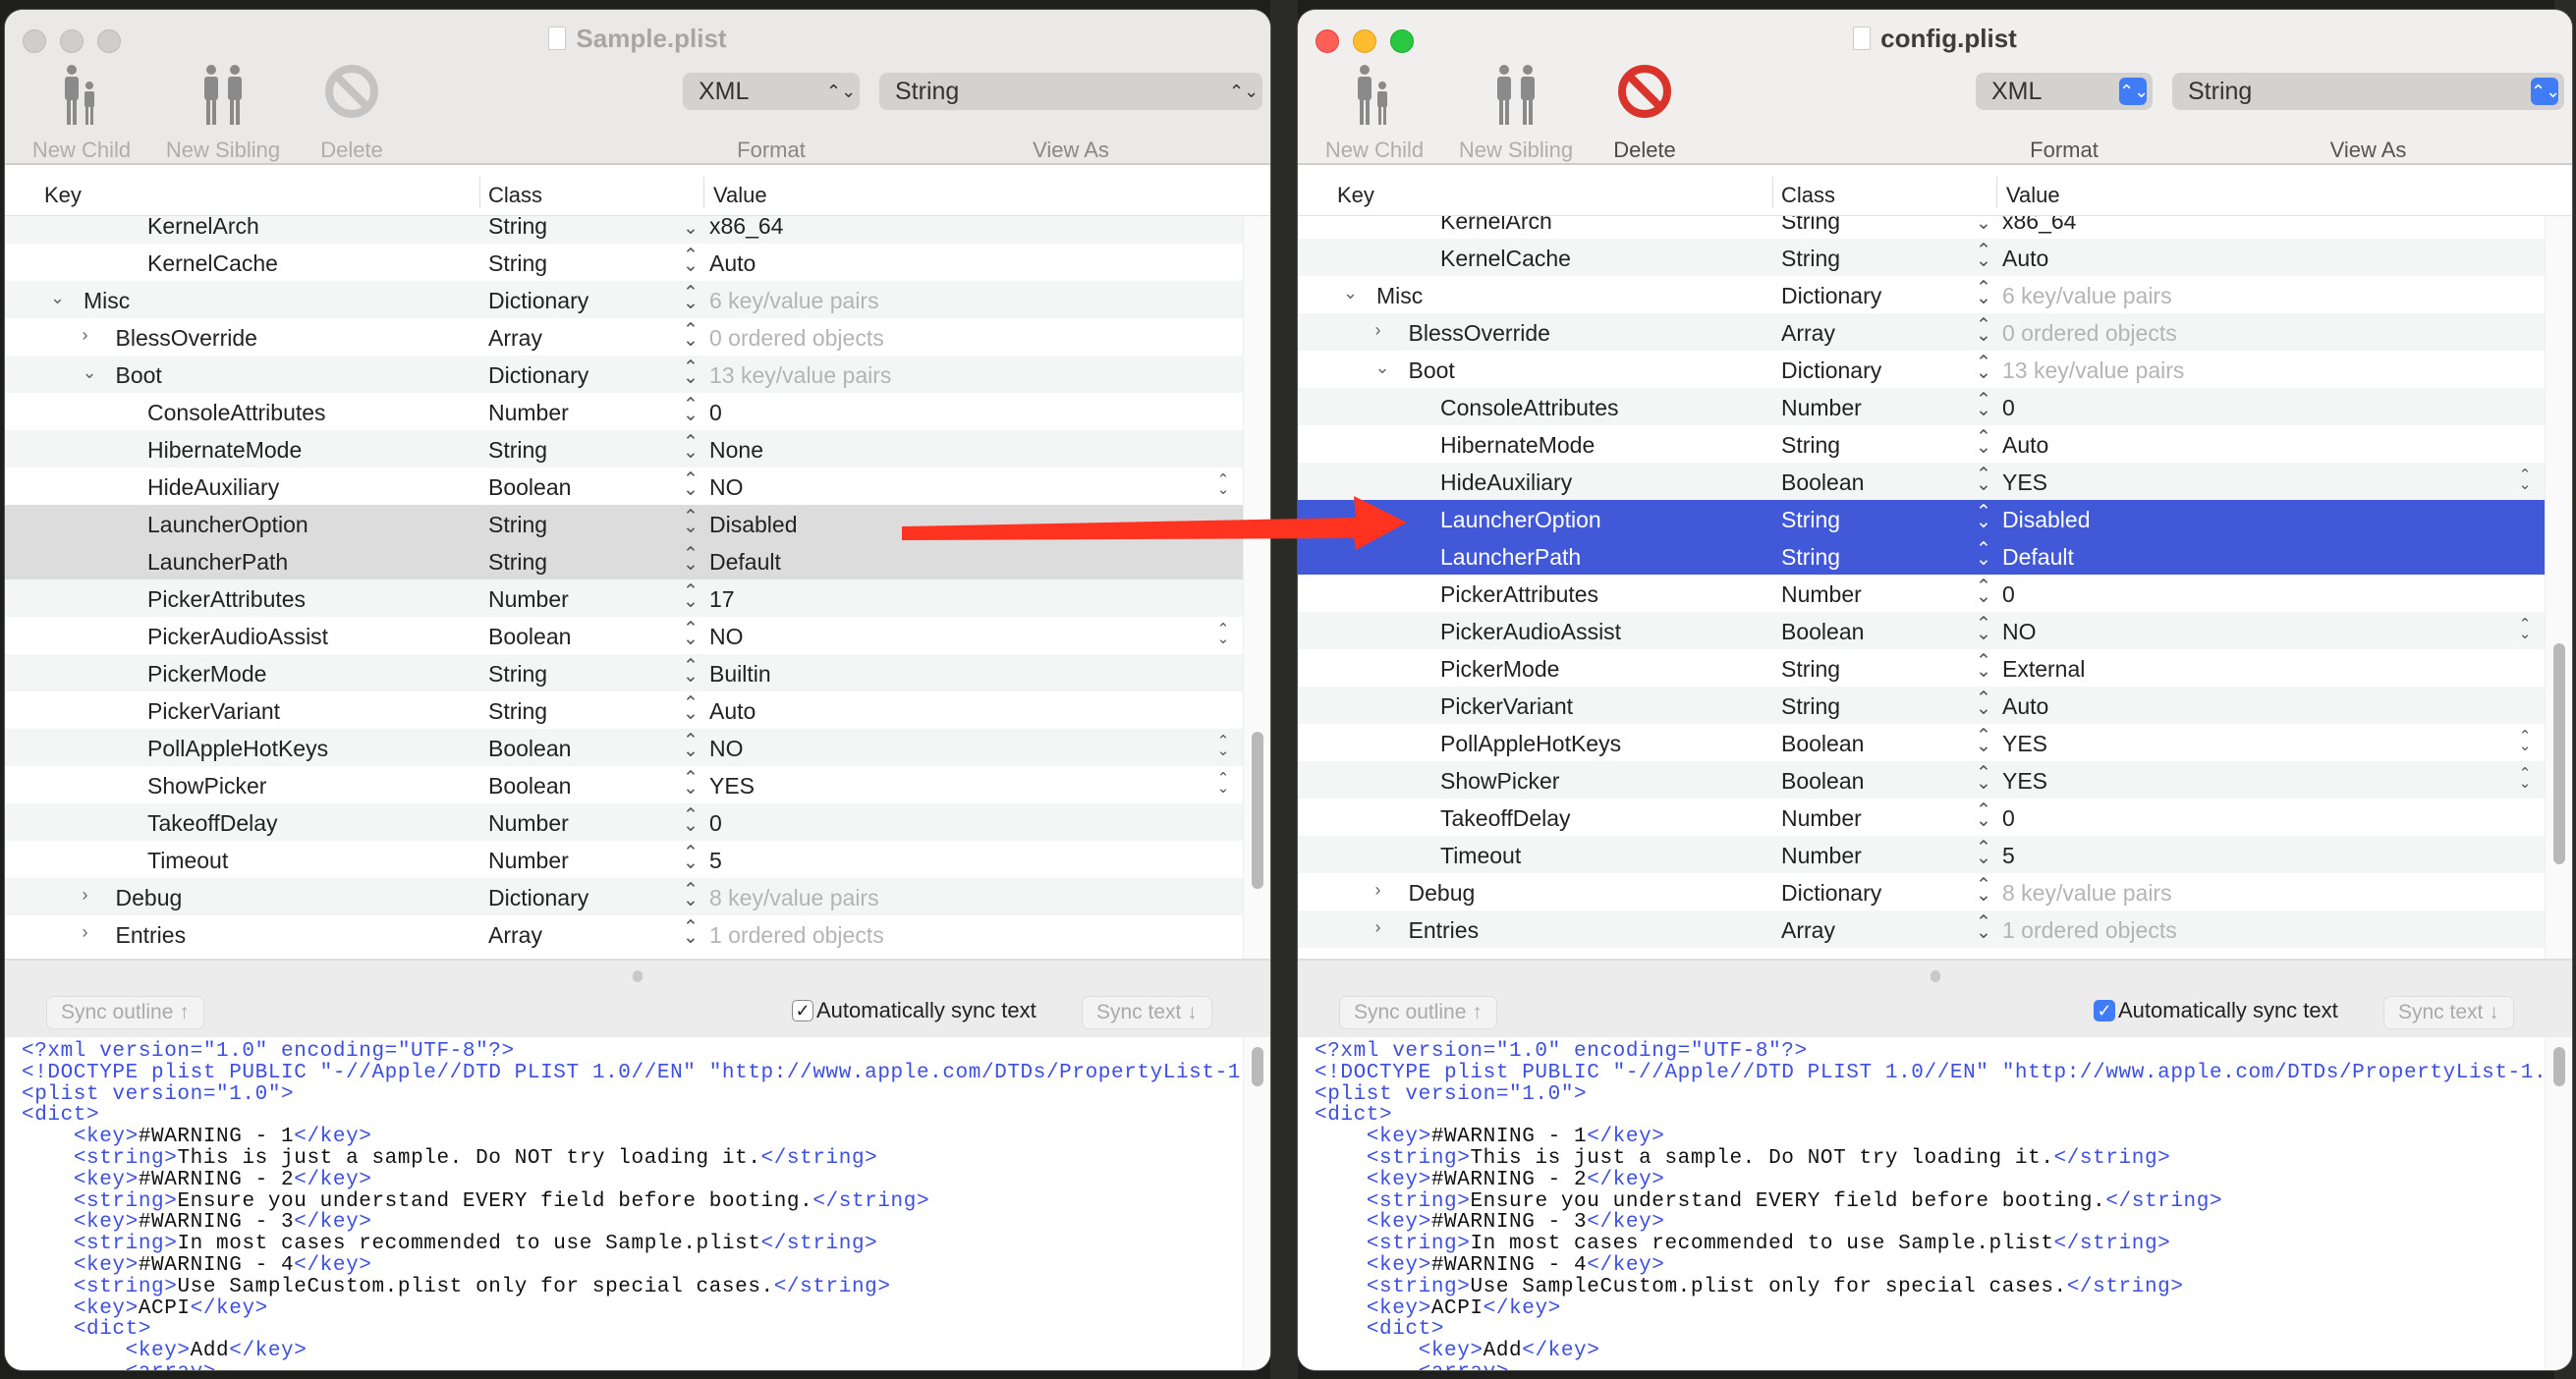 The height and width of the screenshot is (1379, 2576). Describe the element at coordinates (624, 411) in the screenshot. I see `outline-row: ConsoleAttributes Number ⌃ ⌄ 0` at that location.